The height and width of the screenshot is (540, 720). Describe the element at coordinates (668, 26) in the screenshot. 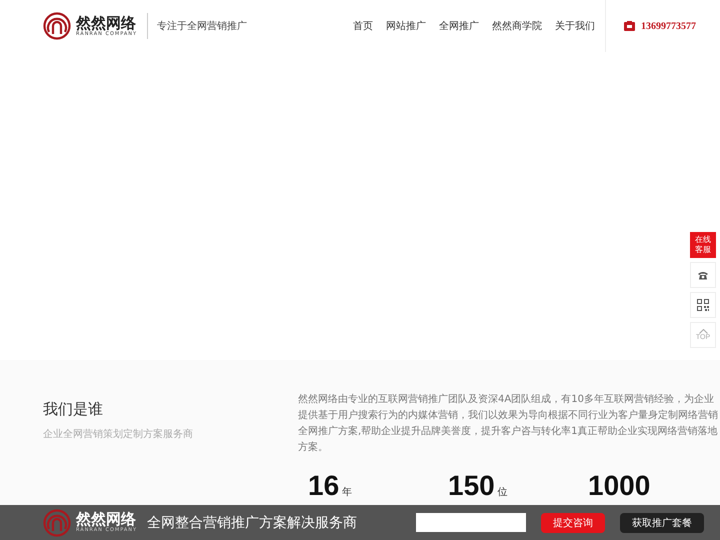

I see `phone-number: 13699773577` at that location.